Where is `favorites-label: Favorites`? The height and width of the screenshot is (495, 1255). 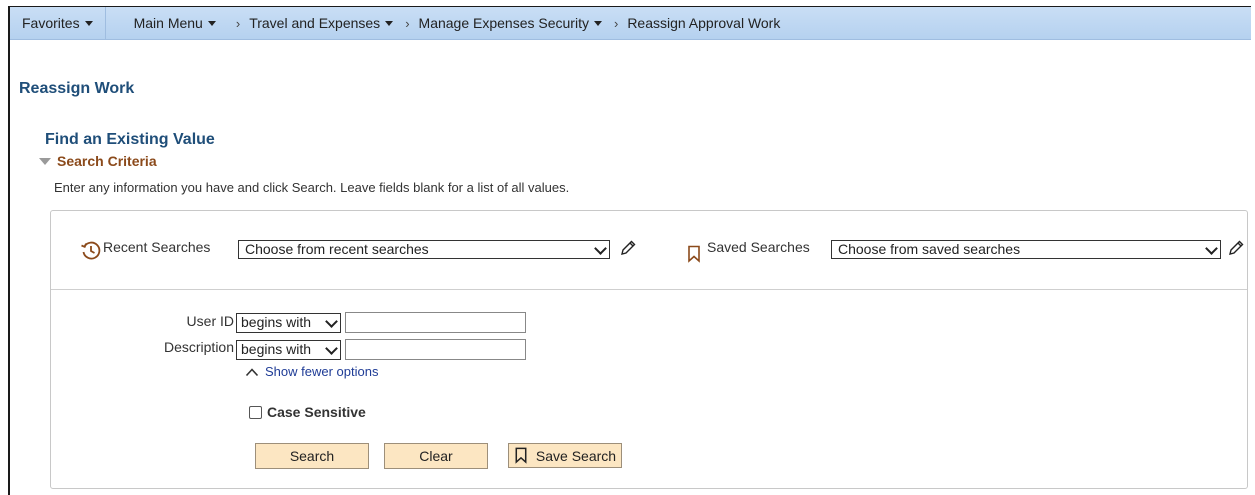
favorites-label: Favorites is located at coordinates (51, 23).